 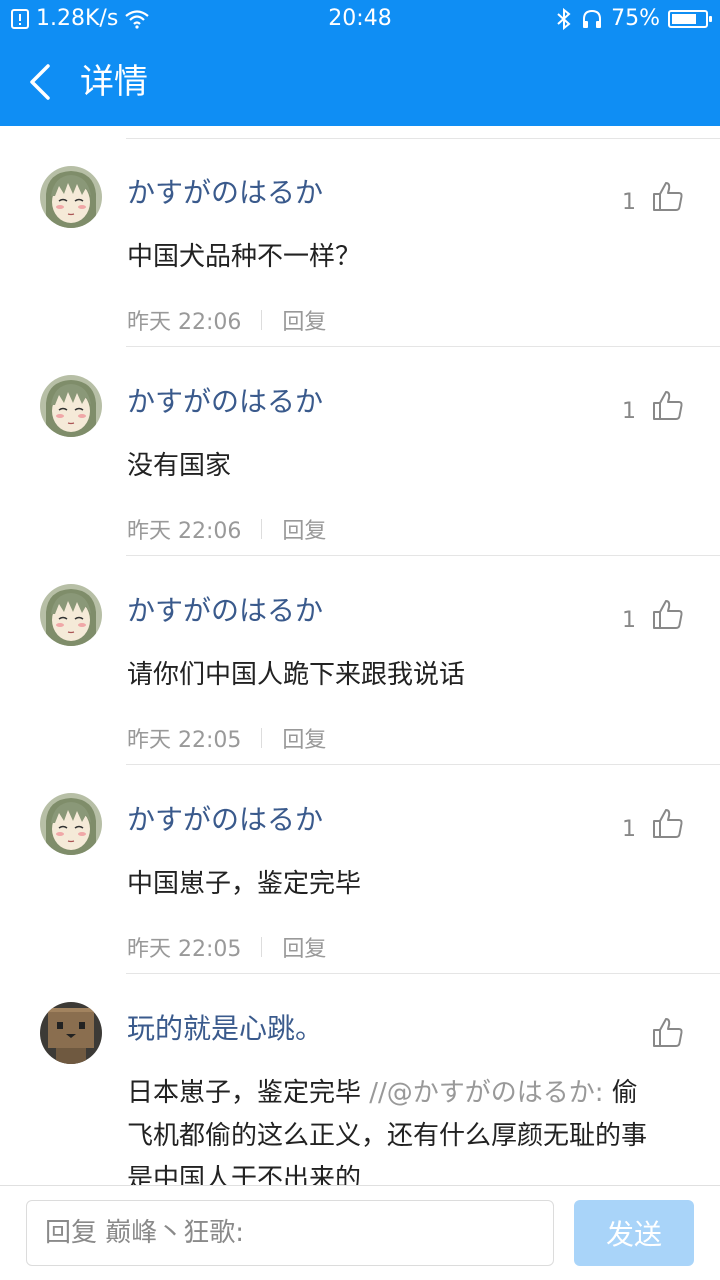 What do you see at coordinates (179, 466) in the screenshot?
I see `comment-text: 没有国家` at bounding box center [179, 466].